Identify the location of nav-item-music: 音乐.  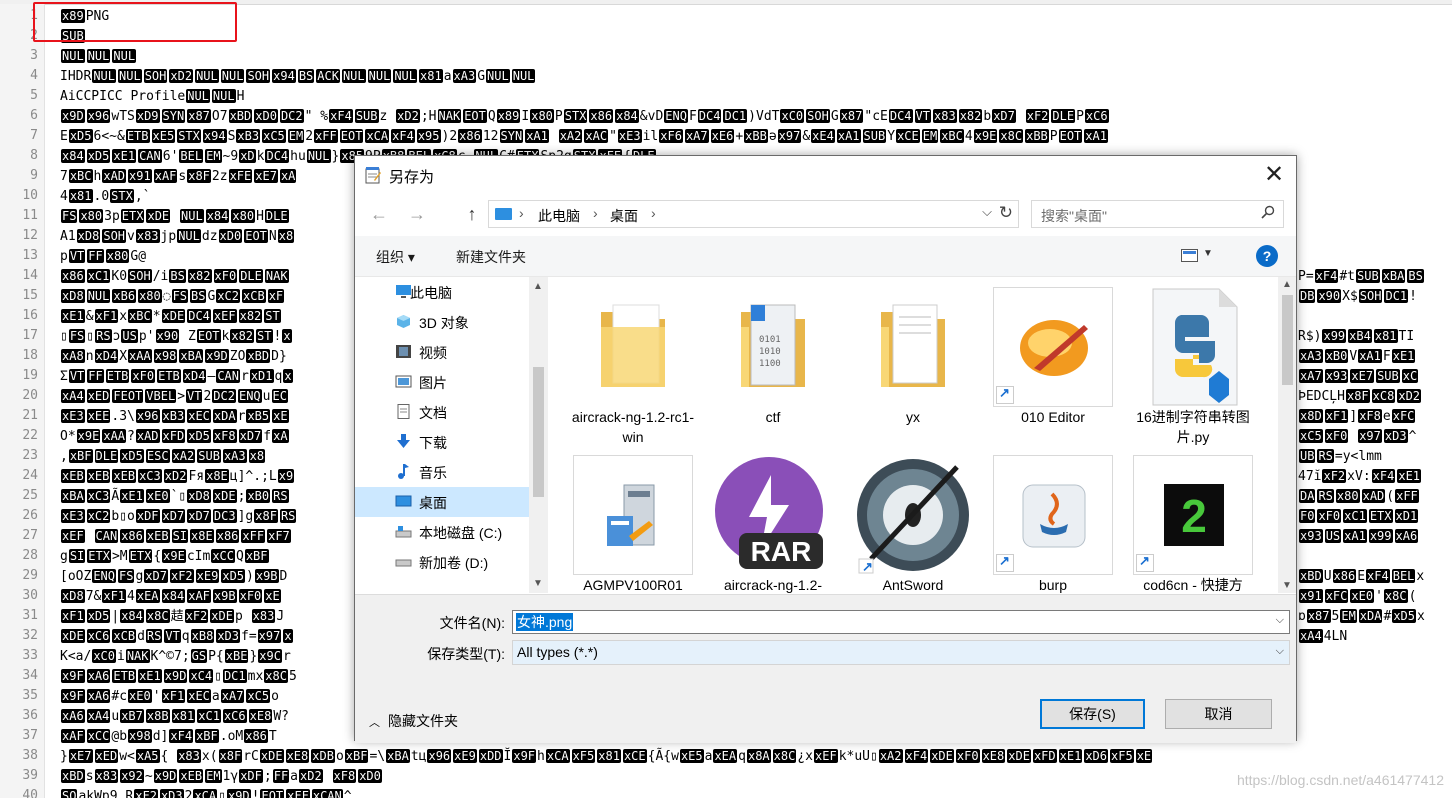
(442, 472).